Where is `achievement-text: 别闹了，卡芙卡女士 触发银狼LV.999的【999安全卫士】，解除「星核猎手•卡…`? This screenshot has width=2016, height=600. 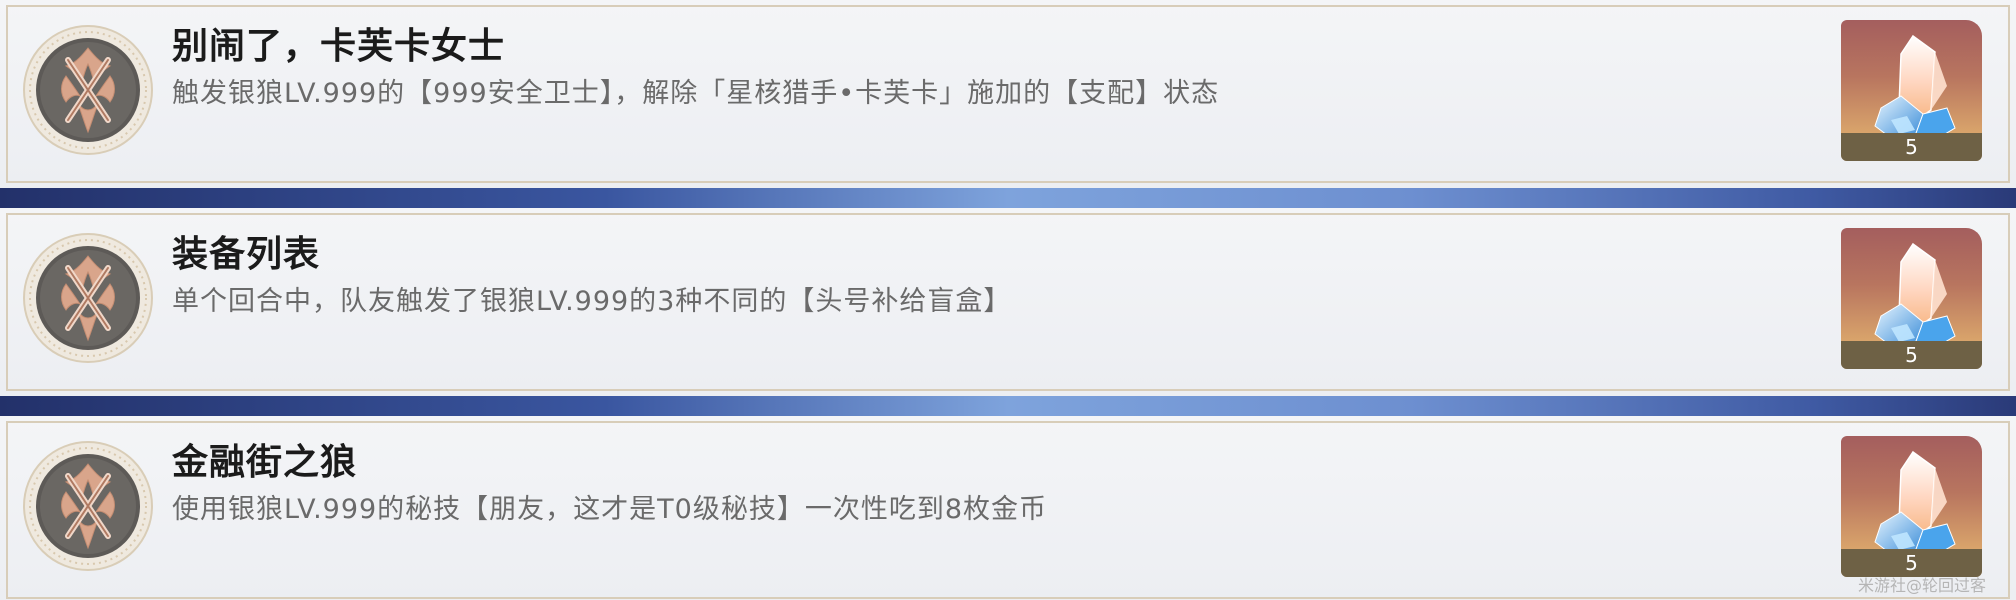
achievement-text: 别闹了，卡芙卡女士 触发银狼LV.999的【999安全卫士】，解除「星核猎手•卡… is located at coordinates (695, 68).